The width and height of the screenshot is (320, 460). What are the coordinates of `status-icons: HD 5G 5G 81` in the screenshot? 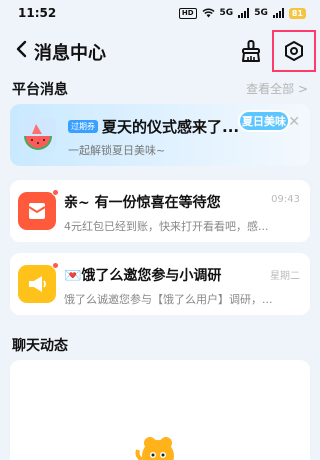 It's located at (242, 13).